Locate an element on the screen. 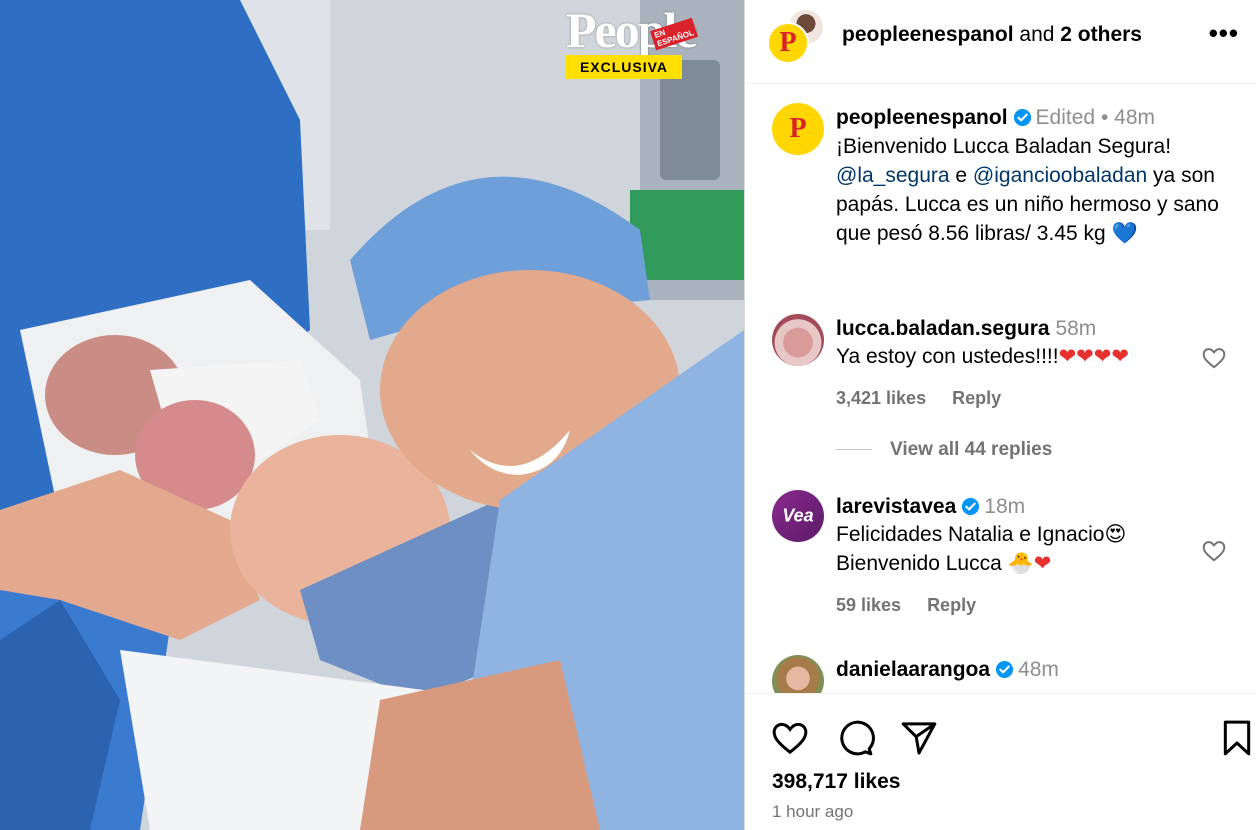 This screenshot has height=830, width=1256. view-replies-label: View all 44 replies is located at coordinates (971, 449).